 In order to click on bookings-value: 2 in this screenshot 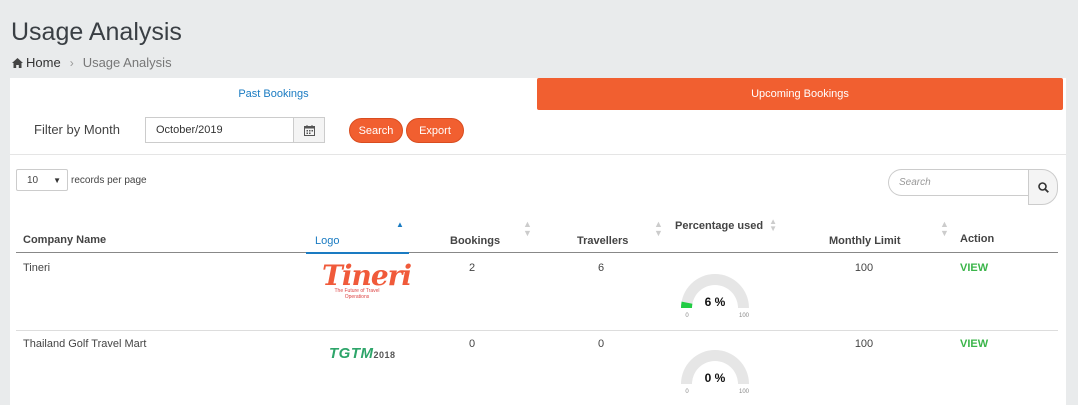, I will do `click(472, 268)`.